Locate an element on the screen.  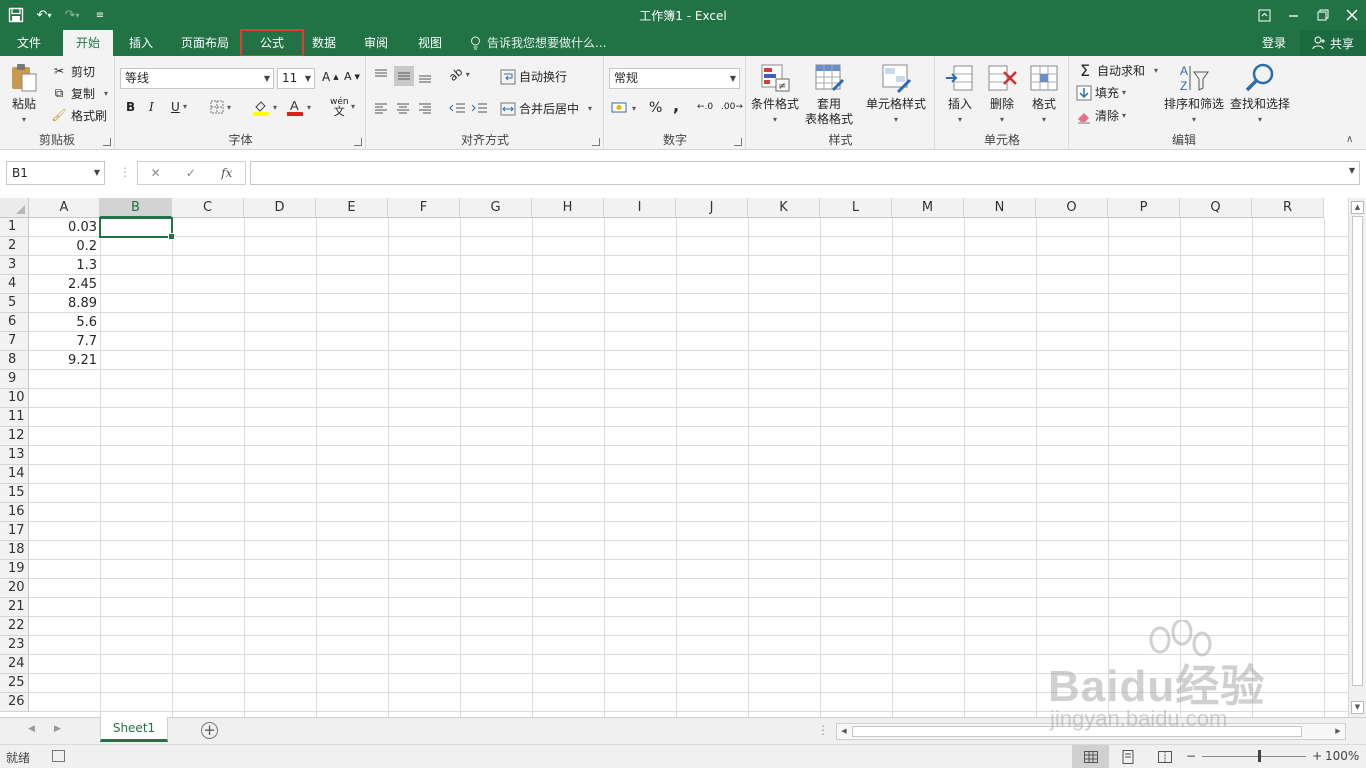
paste-button: 粘贴 ▾ is located at coordinates (24, 94).